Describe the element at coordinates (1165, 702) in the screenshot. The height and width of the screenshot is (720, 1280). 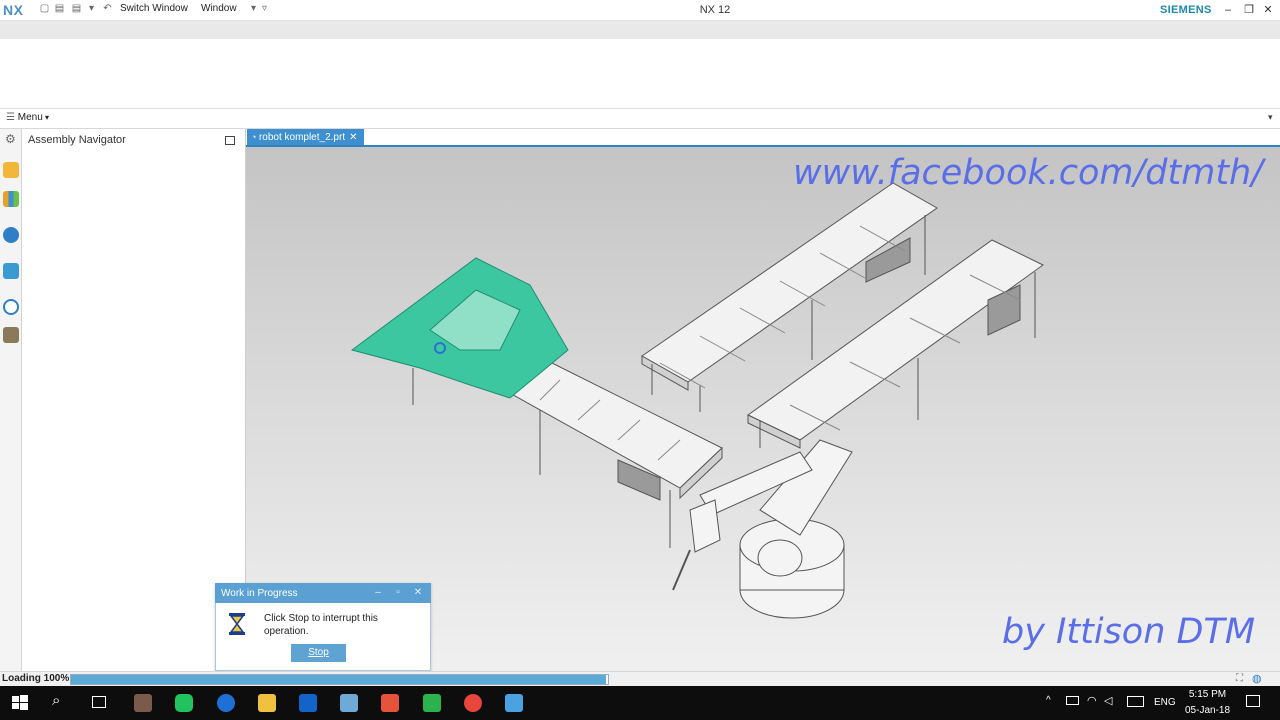
I see `language-indicator: ENG` at that location.